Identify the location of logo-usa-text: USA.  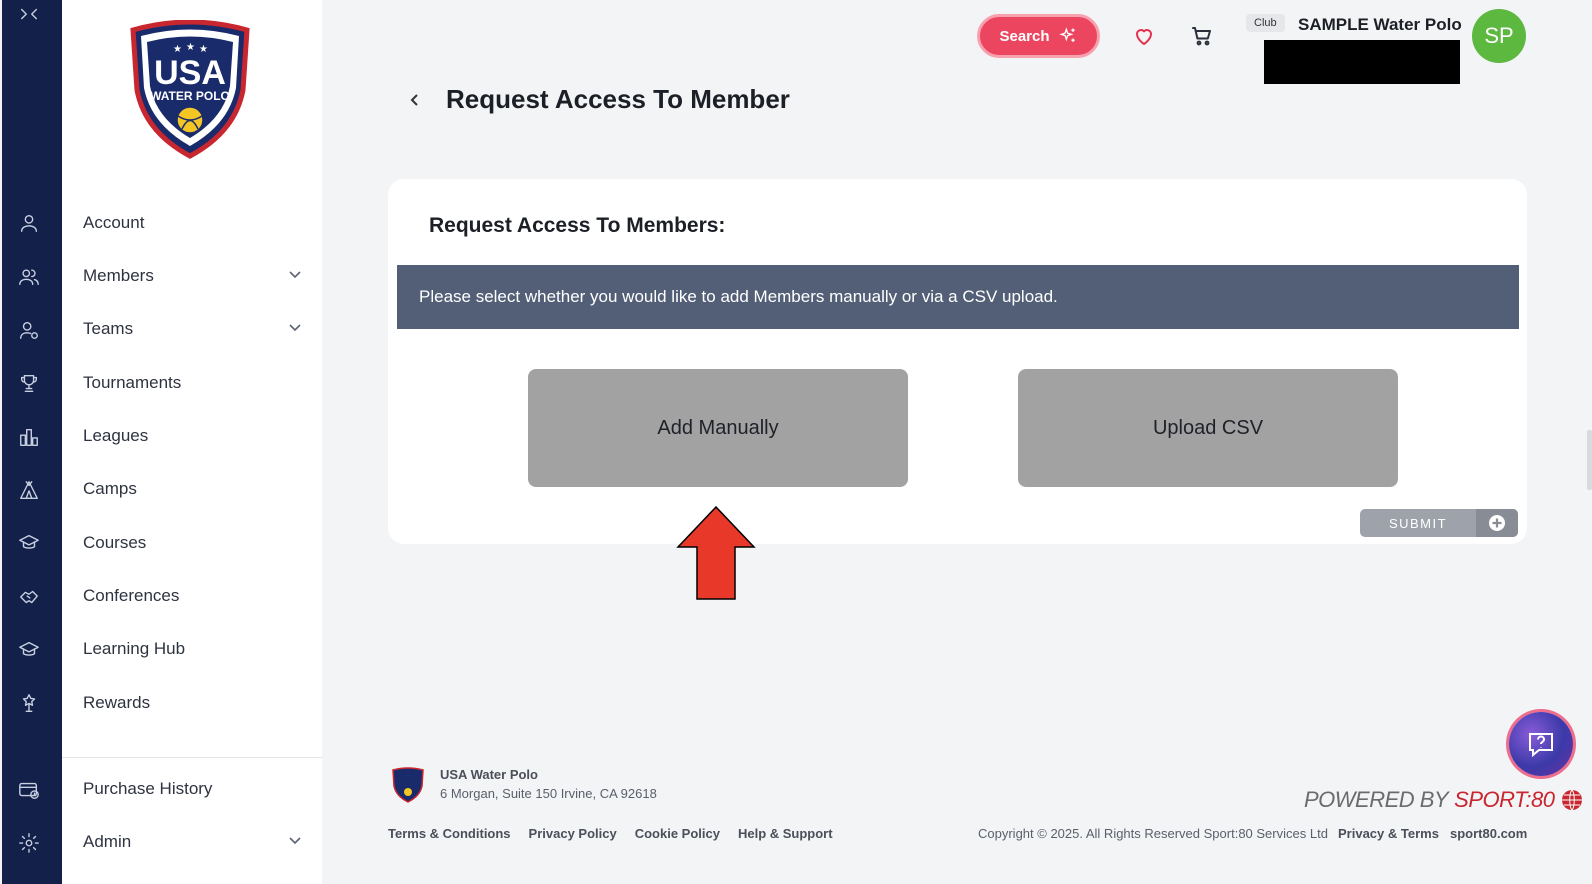
(190, 73).